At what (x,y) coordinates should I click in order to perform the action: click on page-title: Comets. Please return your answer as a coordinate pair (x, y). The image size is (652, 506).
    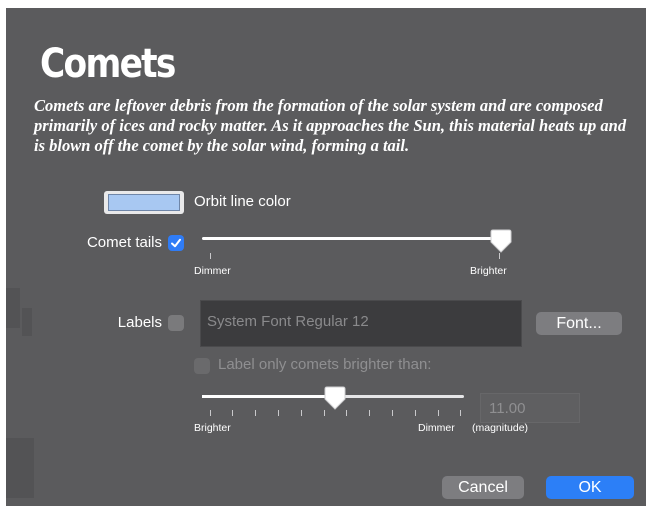
    Looking at the image, I should click on (108, 64).